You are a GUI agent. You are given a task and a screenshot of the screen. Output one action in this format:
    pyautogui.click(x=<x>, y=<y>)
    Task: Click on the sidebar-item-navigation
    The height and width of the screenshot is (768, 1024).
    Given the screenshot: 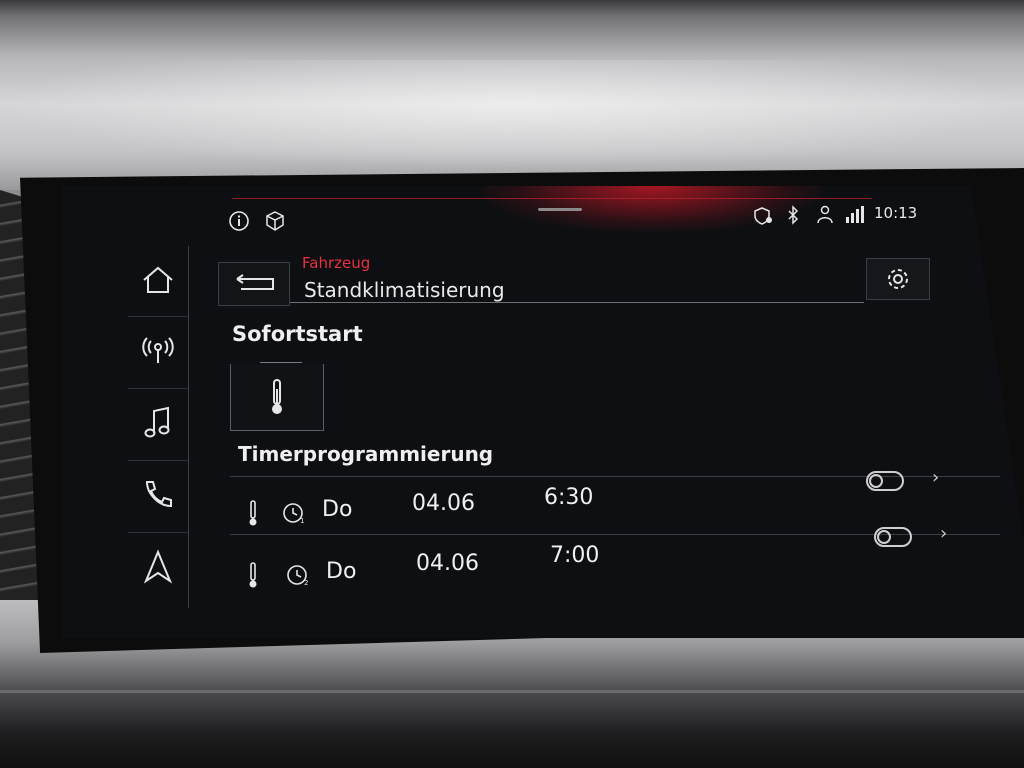 What is the action you would take?
    pyautogui.click(x=158, y=566)
    